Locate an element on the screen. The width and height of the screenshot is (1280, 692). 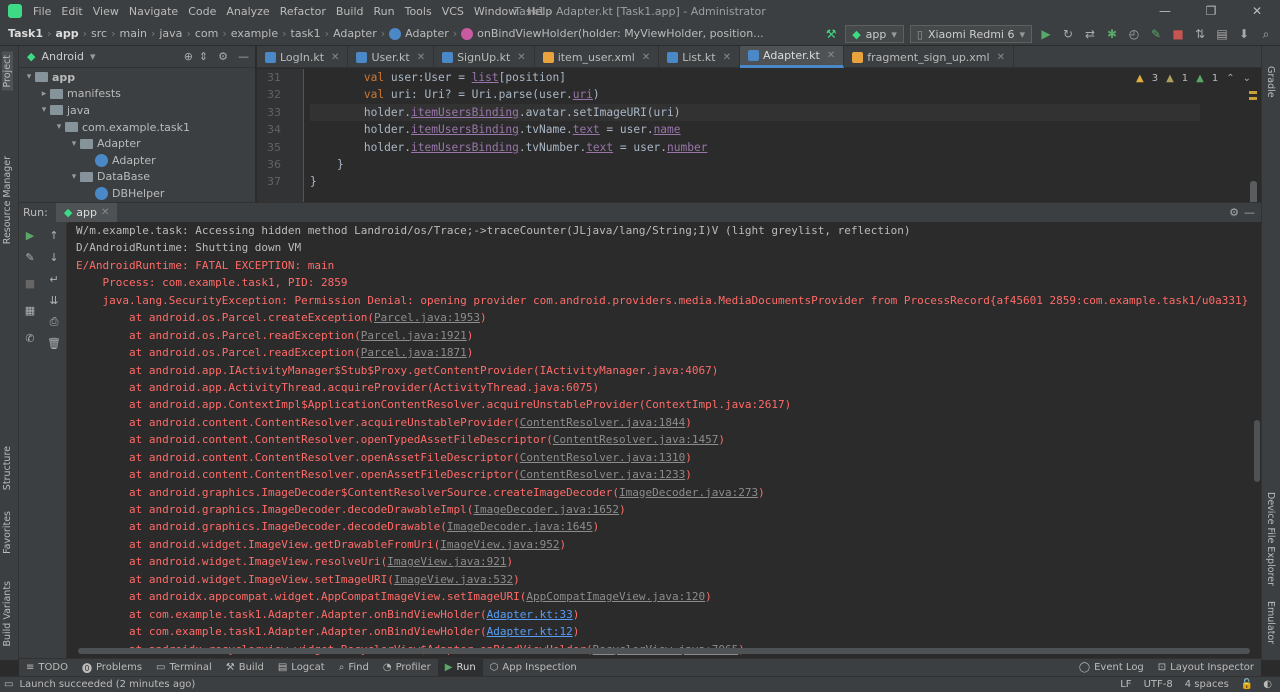
file-encoding: UTF-8 is located at coordinates (1158, 684).